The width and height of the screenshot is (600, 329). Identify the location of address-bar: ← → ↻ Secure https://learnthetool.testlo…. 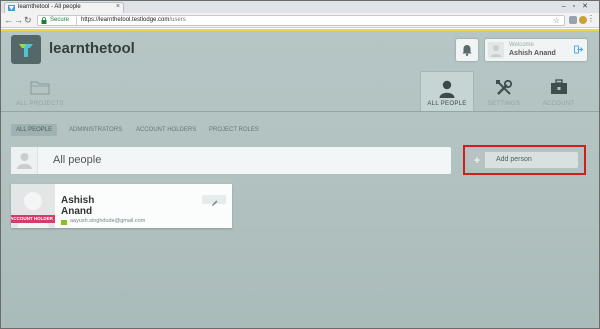
(300, 20).